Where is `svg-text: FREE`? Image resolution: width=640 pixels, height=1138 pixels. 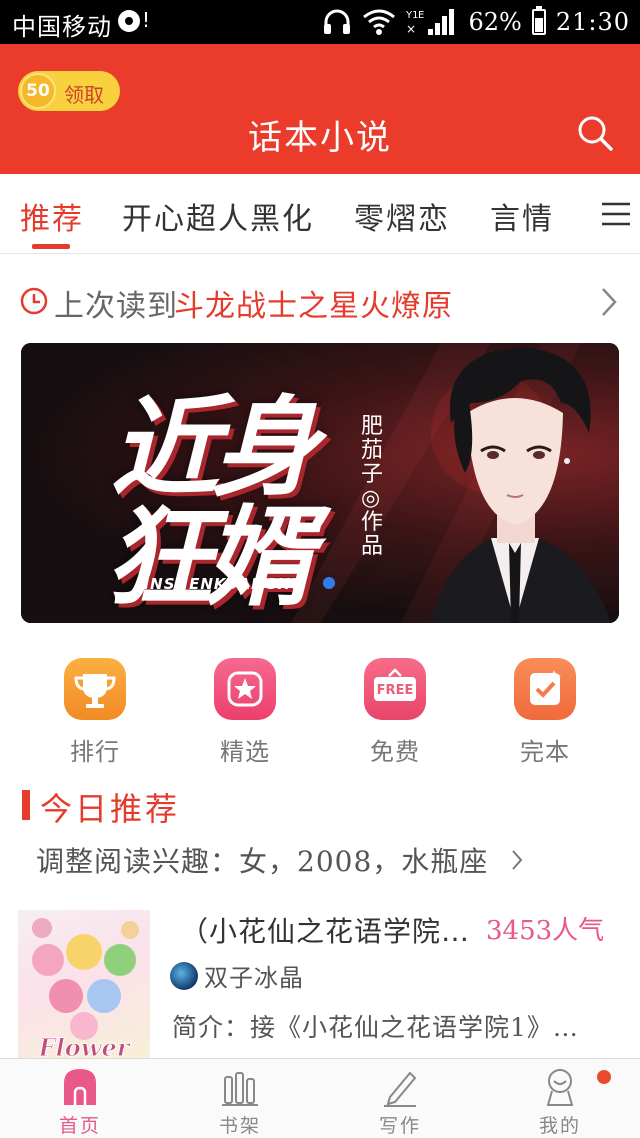 svg-text: FREE is located at coordinates (395, 690).